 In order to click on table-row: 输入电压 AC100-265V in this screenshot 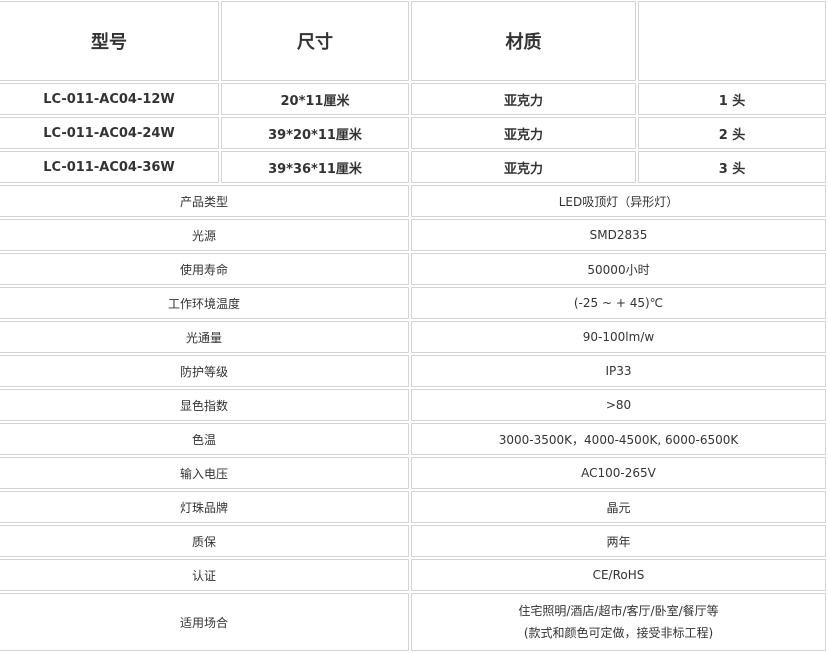, I will do `click(413, 473)`.